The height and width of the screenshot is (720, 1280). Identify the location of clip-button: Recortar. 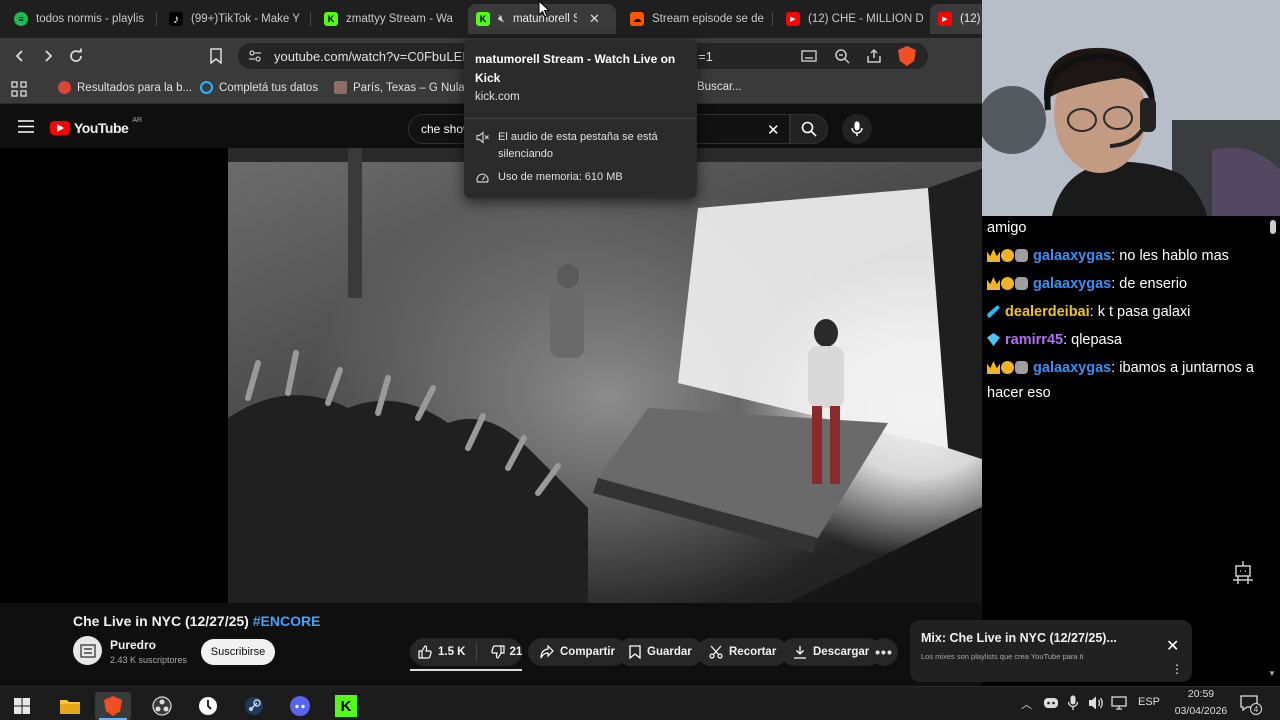
(743, 652).